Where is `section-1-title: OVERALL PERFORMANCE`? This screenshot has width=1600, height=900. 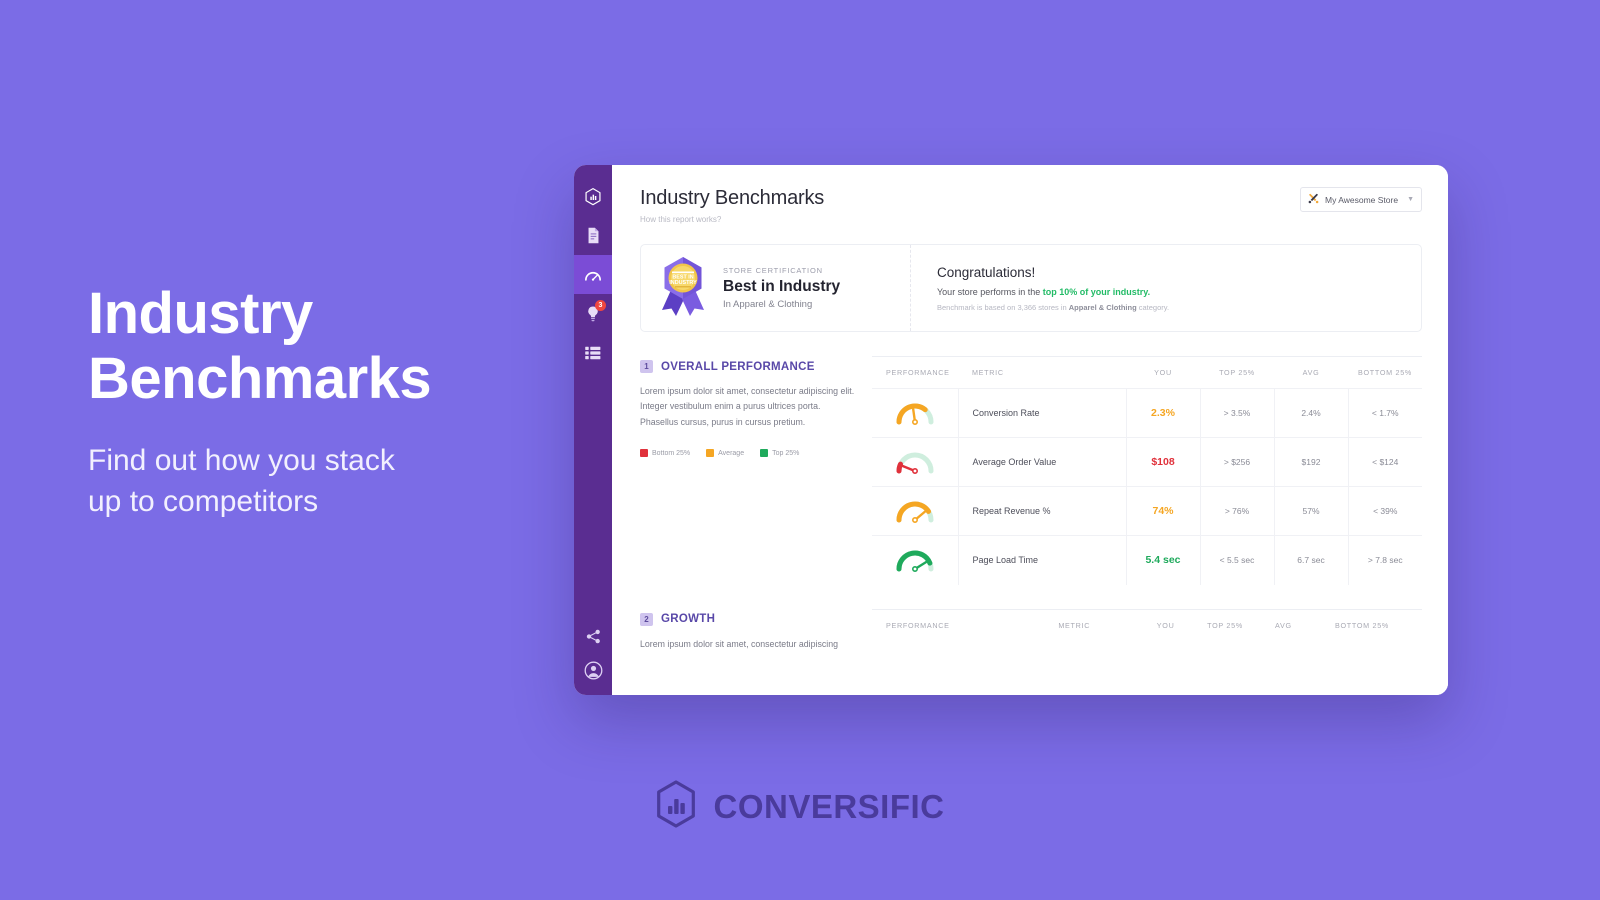 section-1-title: OVERALL PERFORMANCE is located at coordinates (738, 366).